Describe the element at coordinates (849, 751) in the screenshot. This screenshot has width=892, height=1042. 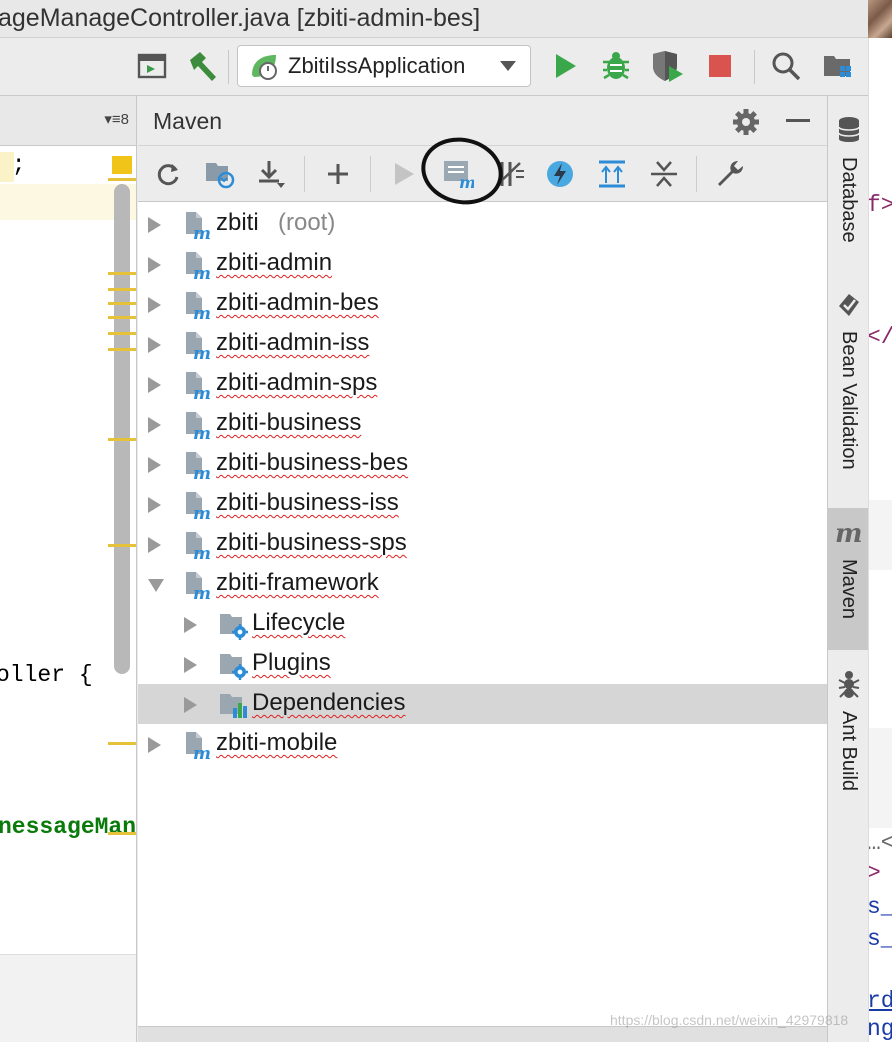
I see `tool-tab-label: Ant Build` at that location.